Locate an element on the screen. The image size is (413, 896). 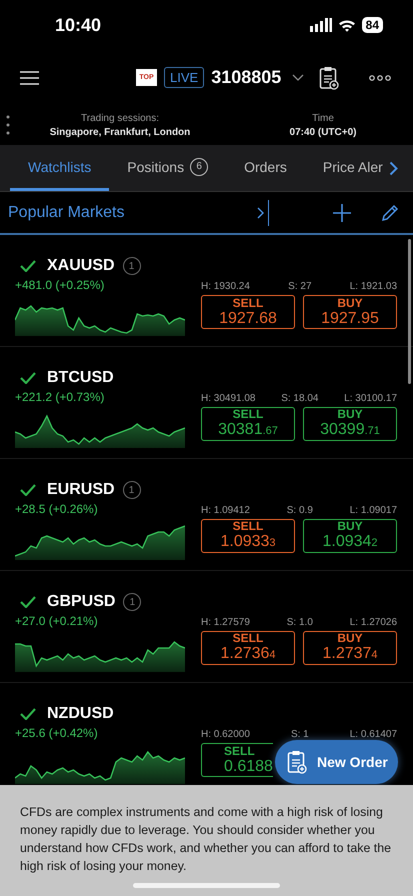
sell-button: SELL 1.09333 is located at coordinates (248, 536).